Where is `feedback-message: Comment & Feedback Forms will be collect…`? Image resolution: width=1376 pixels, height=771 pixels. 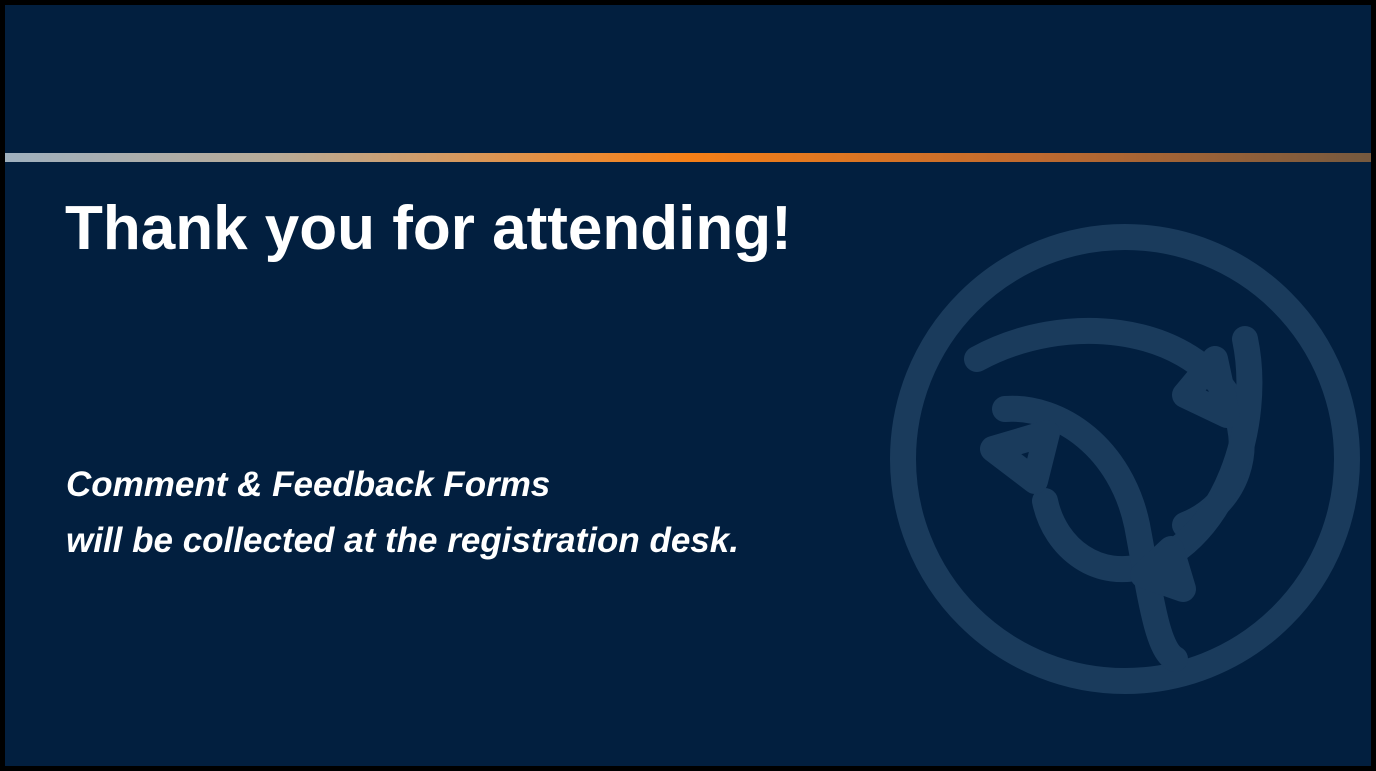
feedback-message: Comment & Feedback Forms will be collect… is located at coordinates (402, 513).